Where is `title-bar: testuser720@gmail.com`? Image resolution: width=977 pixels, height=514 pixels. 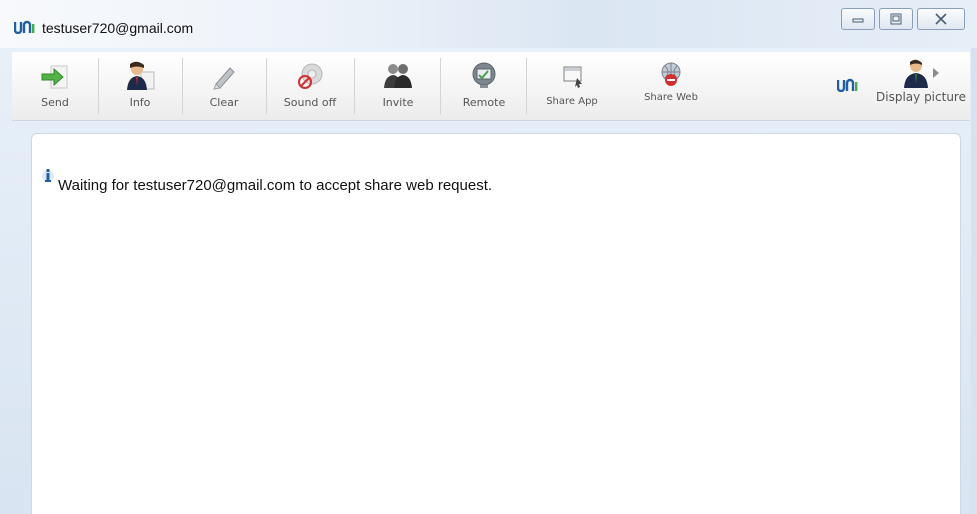
title-bar: testuser720@gmail.com is located at coordinates (488, 24).